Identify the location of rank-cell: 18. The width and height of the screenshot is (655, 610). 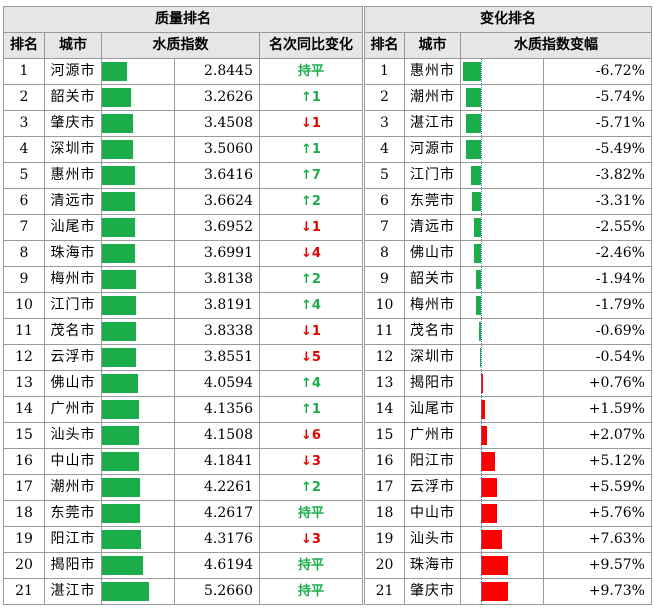
(384, 513).